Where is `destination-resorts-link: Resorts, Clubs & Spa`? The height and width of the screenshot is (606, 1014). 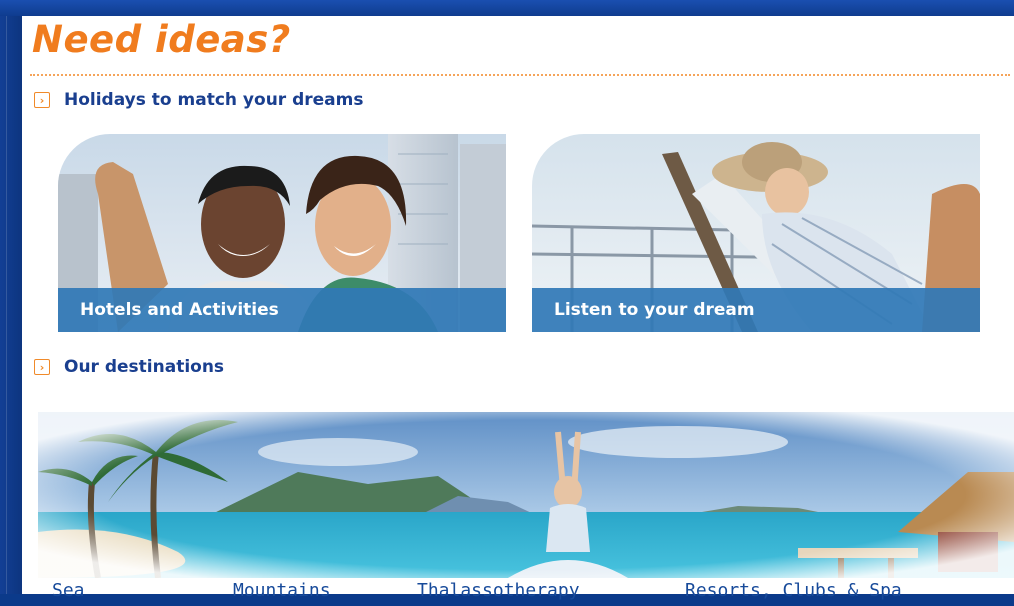
destination-resorts-link: Resorts, Clubs & Spa is located at coordinates (793, 590).